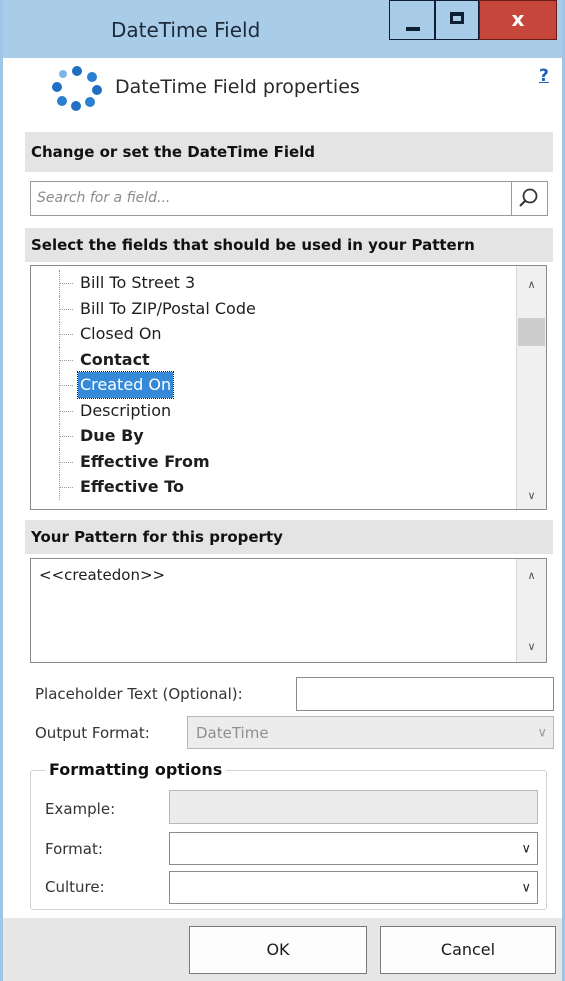  Describe the element at coordinates (531, 610) in the screenshot. I see `pattern-scrollbar: ∧ ∨` at that location.